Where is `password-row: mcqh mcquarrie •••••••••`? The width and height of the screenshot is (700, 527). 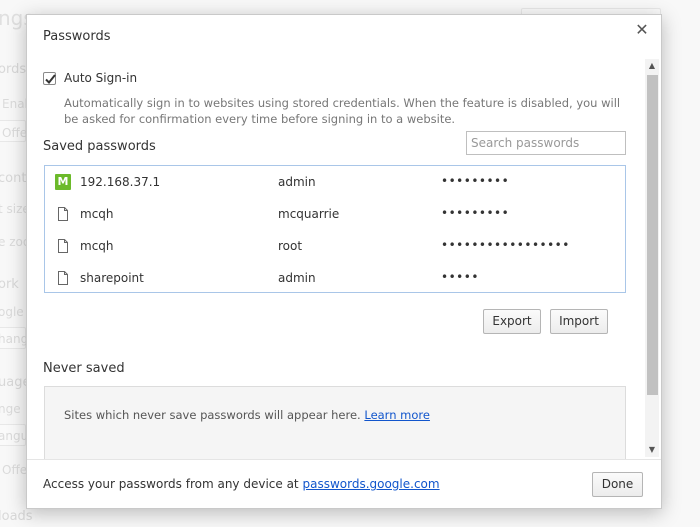
password-row: mcqh mcquarrie ••••••••• is located at coordinates (335, 214).